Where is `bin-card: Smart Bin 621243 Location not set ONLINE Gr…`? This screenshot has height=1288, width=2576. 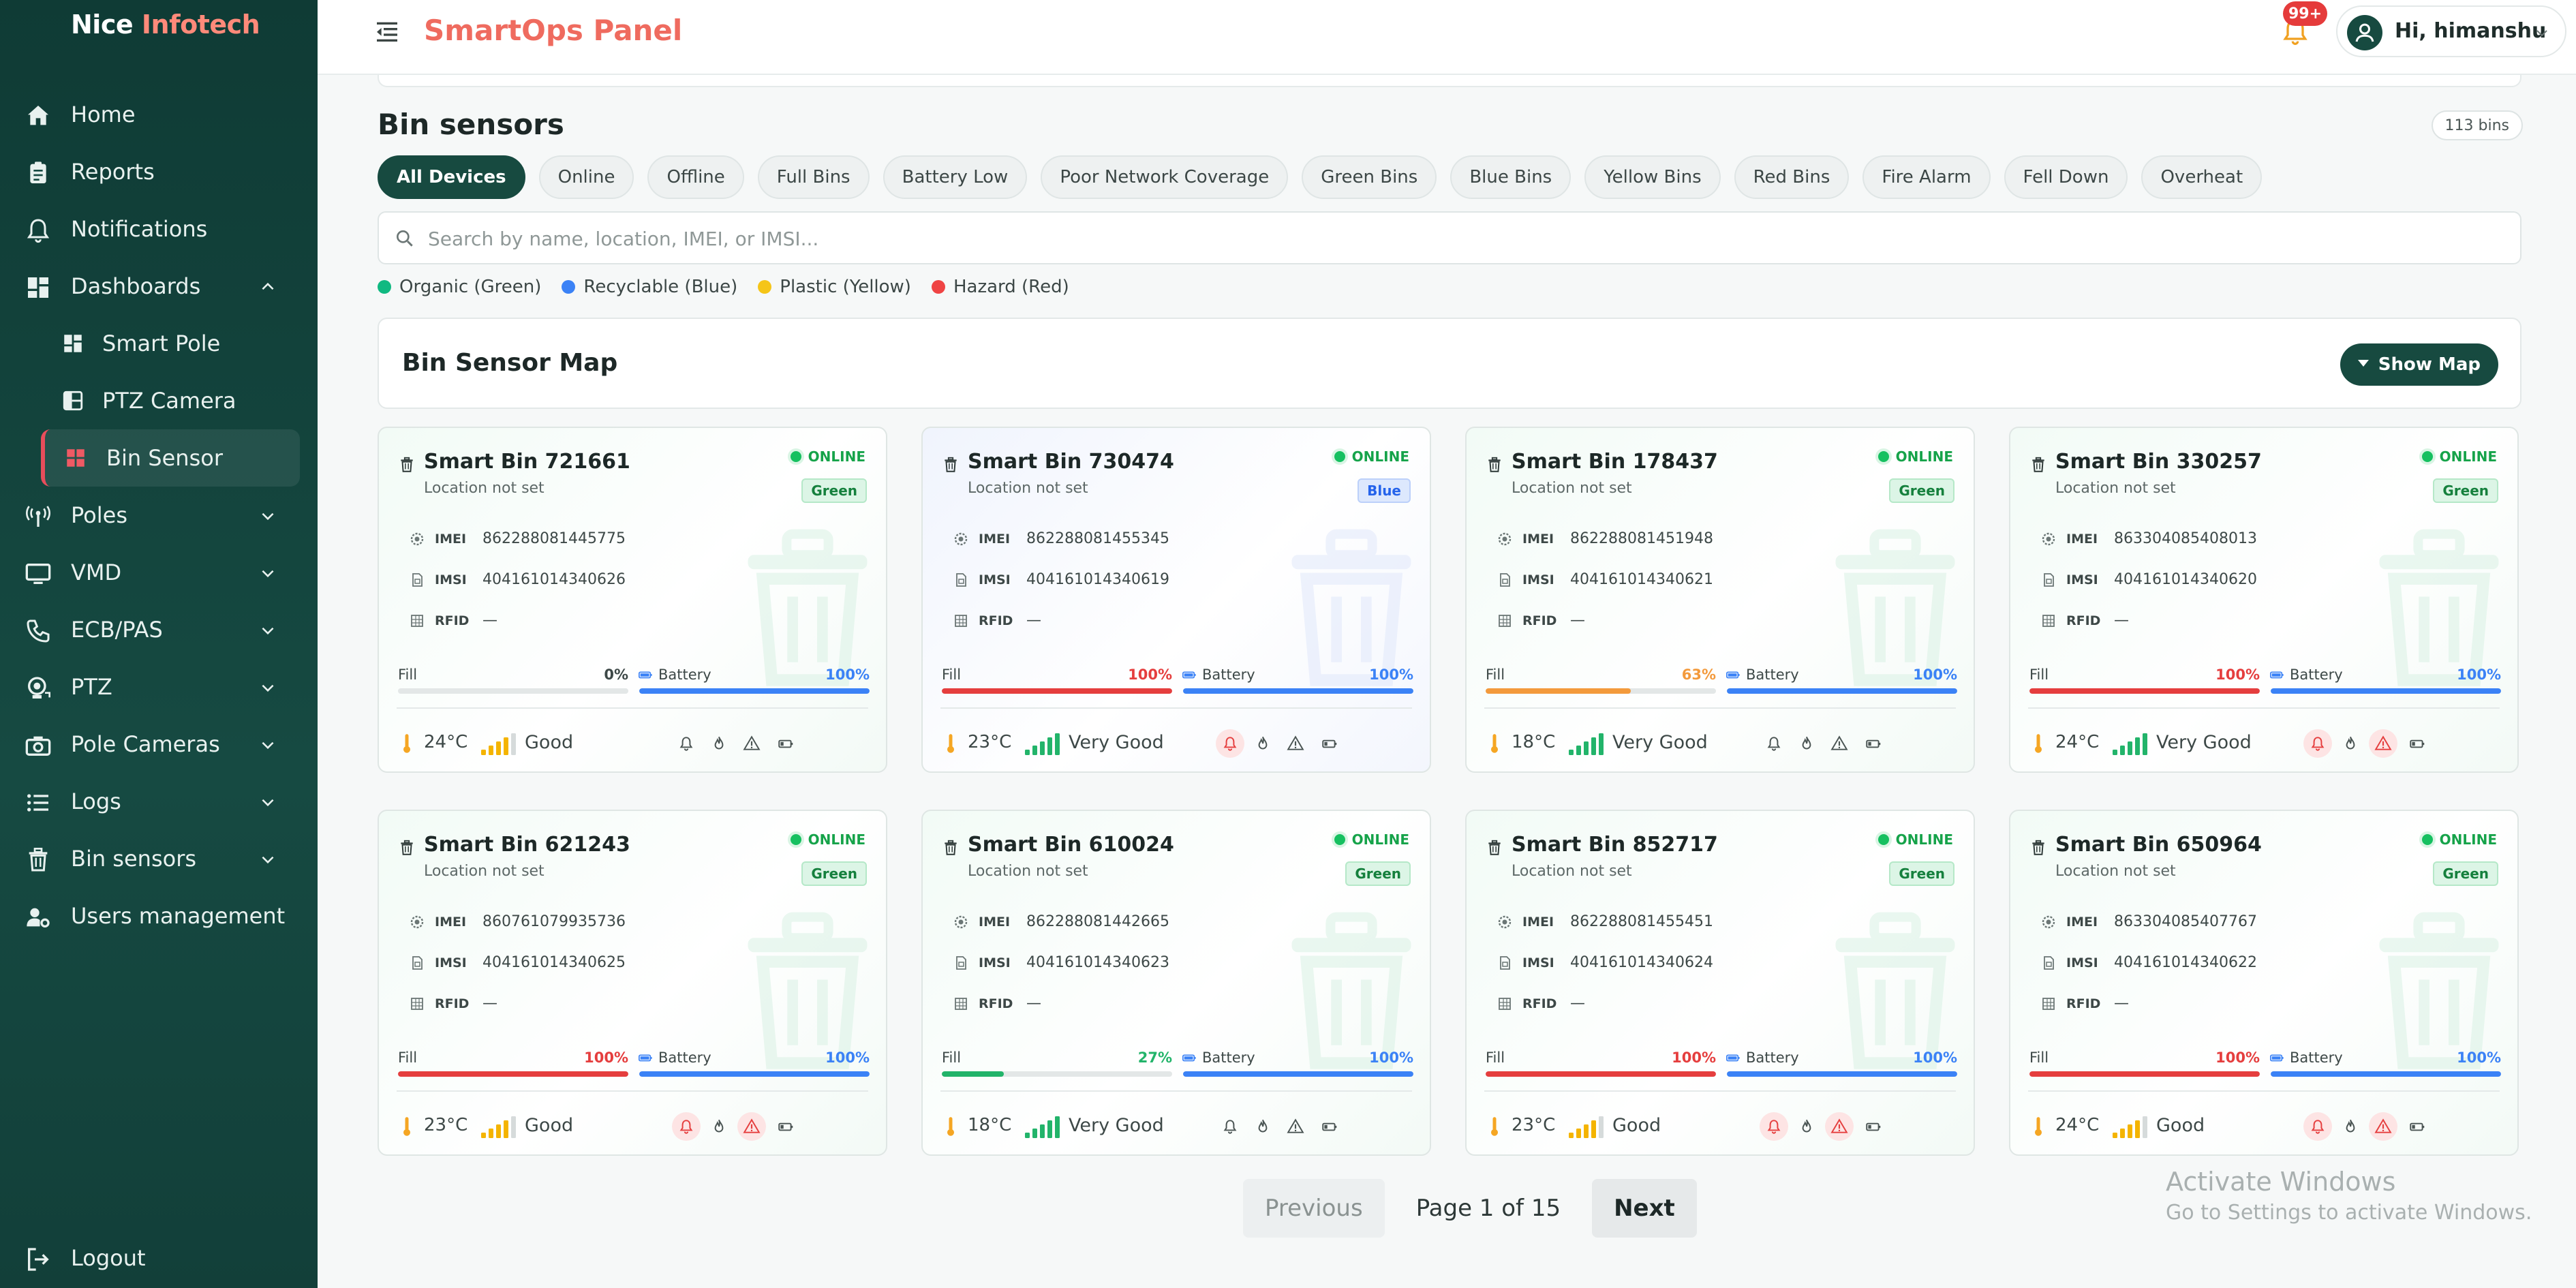
bin-card: Smart Bin 621243 Location not set ONLINE Gr… is located at coordinates (632, 983).